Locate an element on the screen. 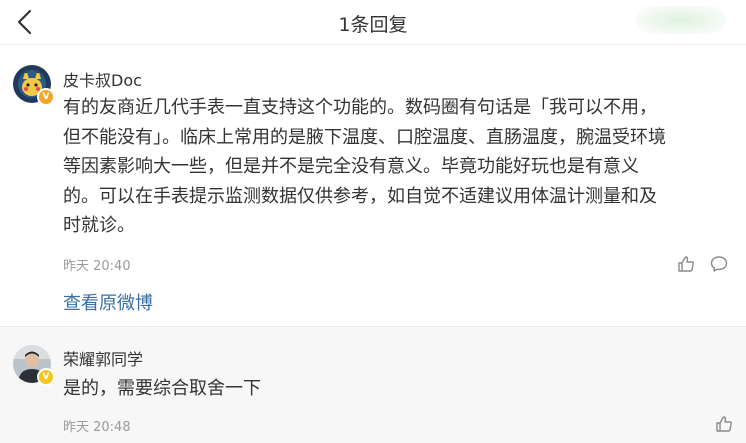 Image resolution: width=746 pixels, height=443 pixels. comment-line: 的。可以在手表提示监测数据仅供参考，如自觉不适建议用体温计测量和及 is located at coordinates (360, 196).